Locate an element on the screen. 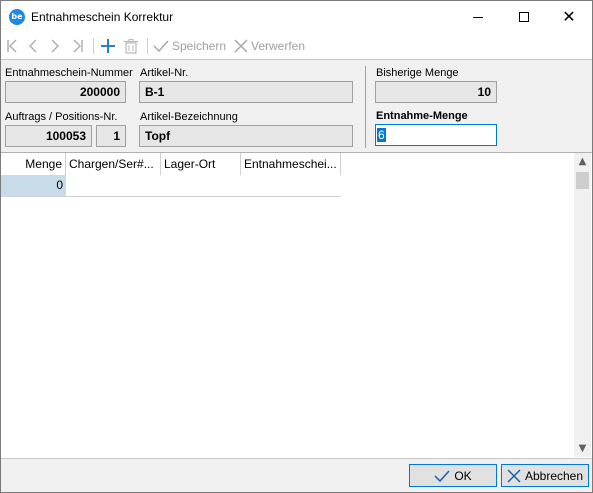 The height and width of the screenshot is (493, 593). toolbar: Speichern Verwerfen is located at coordinates (296, 46).